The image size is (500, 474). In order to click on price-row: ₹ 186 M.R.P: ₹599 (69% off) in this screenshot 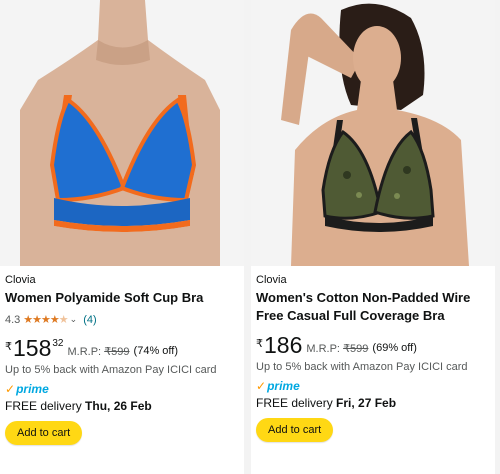, I will do `click(372, 345)`.